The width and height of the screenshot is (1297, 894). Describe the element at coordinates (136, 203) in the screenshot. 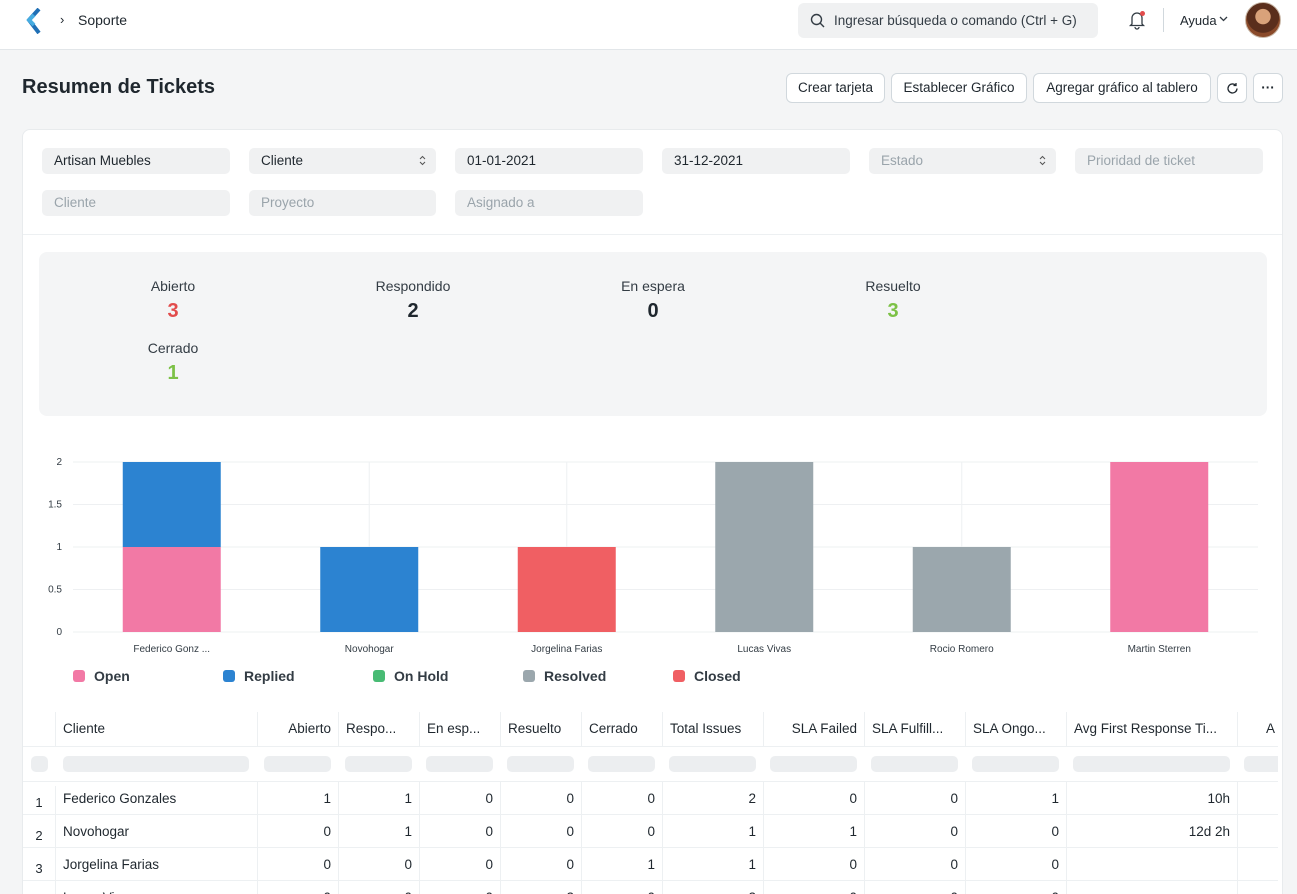

I see `customer-field: Cliente` at that location.